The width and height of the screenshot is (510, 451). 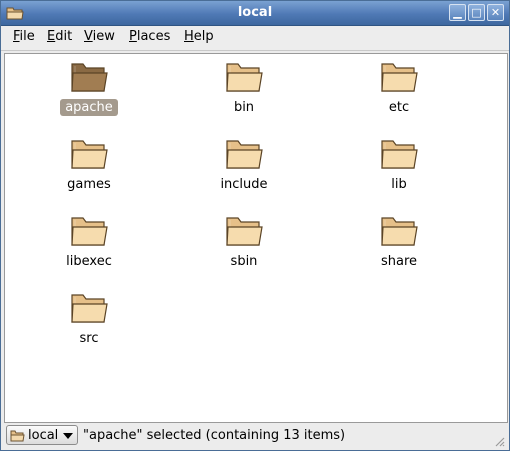 I want to click on folder-item-sbin: sbin, so click(x=244, y=244).